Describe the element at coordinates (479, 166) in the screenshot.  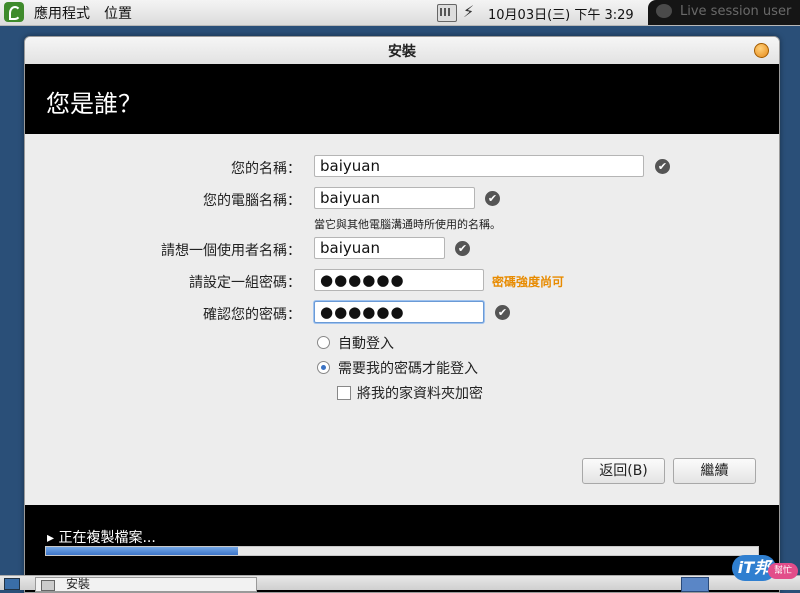
I see `name-input: baiyuan` at that location.